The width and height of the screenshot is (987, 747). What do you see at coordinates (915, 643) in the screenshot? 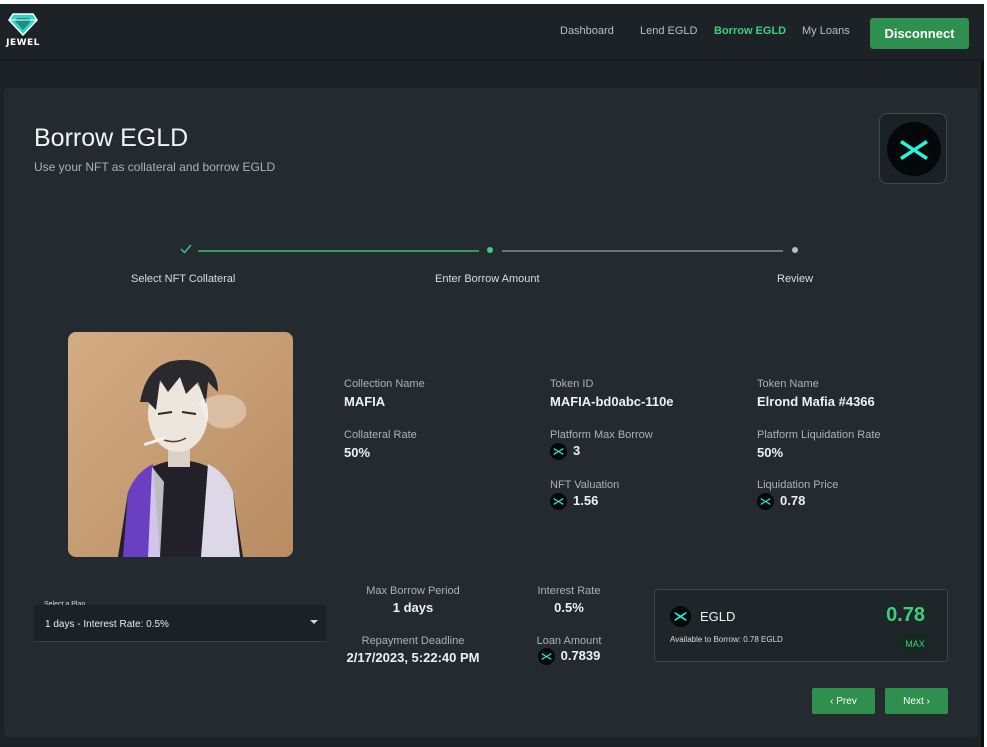
I see `max-button: MAX` at bounding box center [915, 643].